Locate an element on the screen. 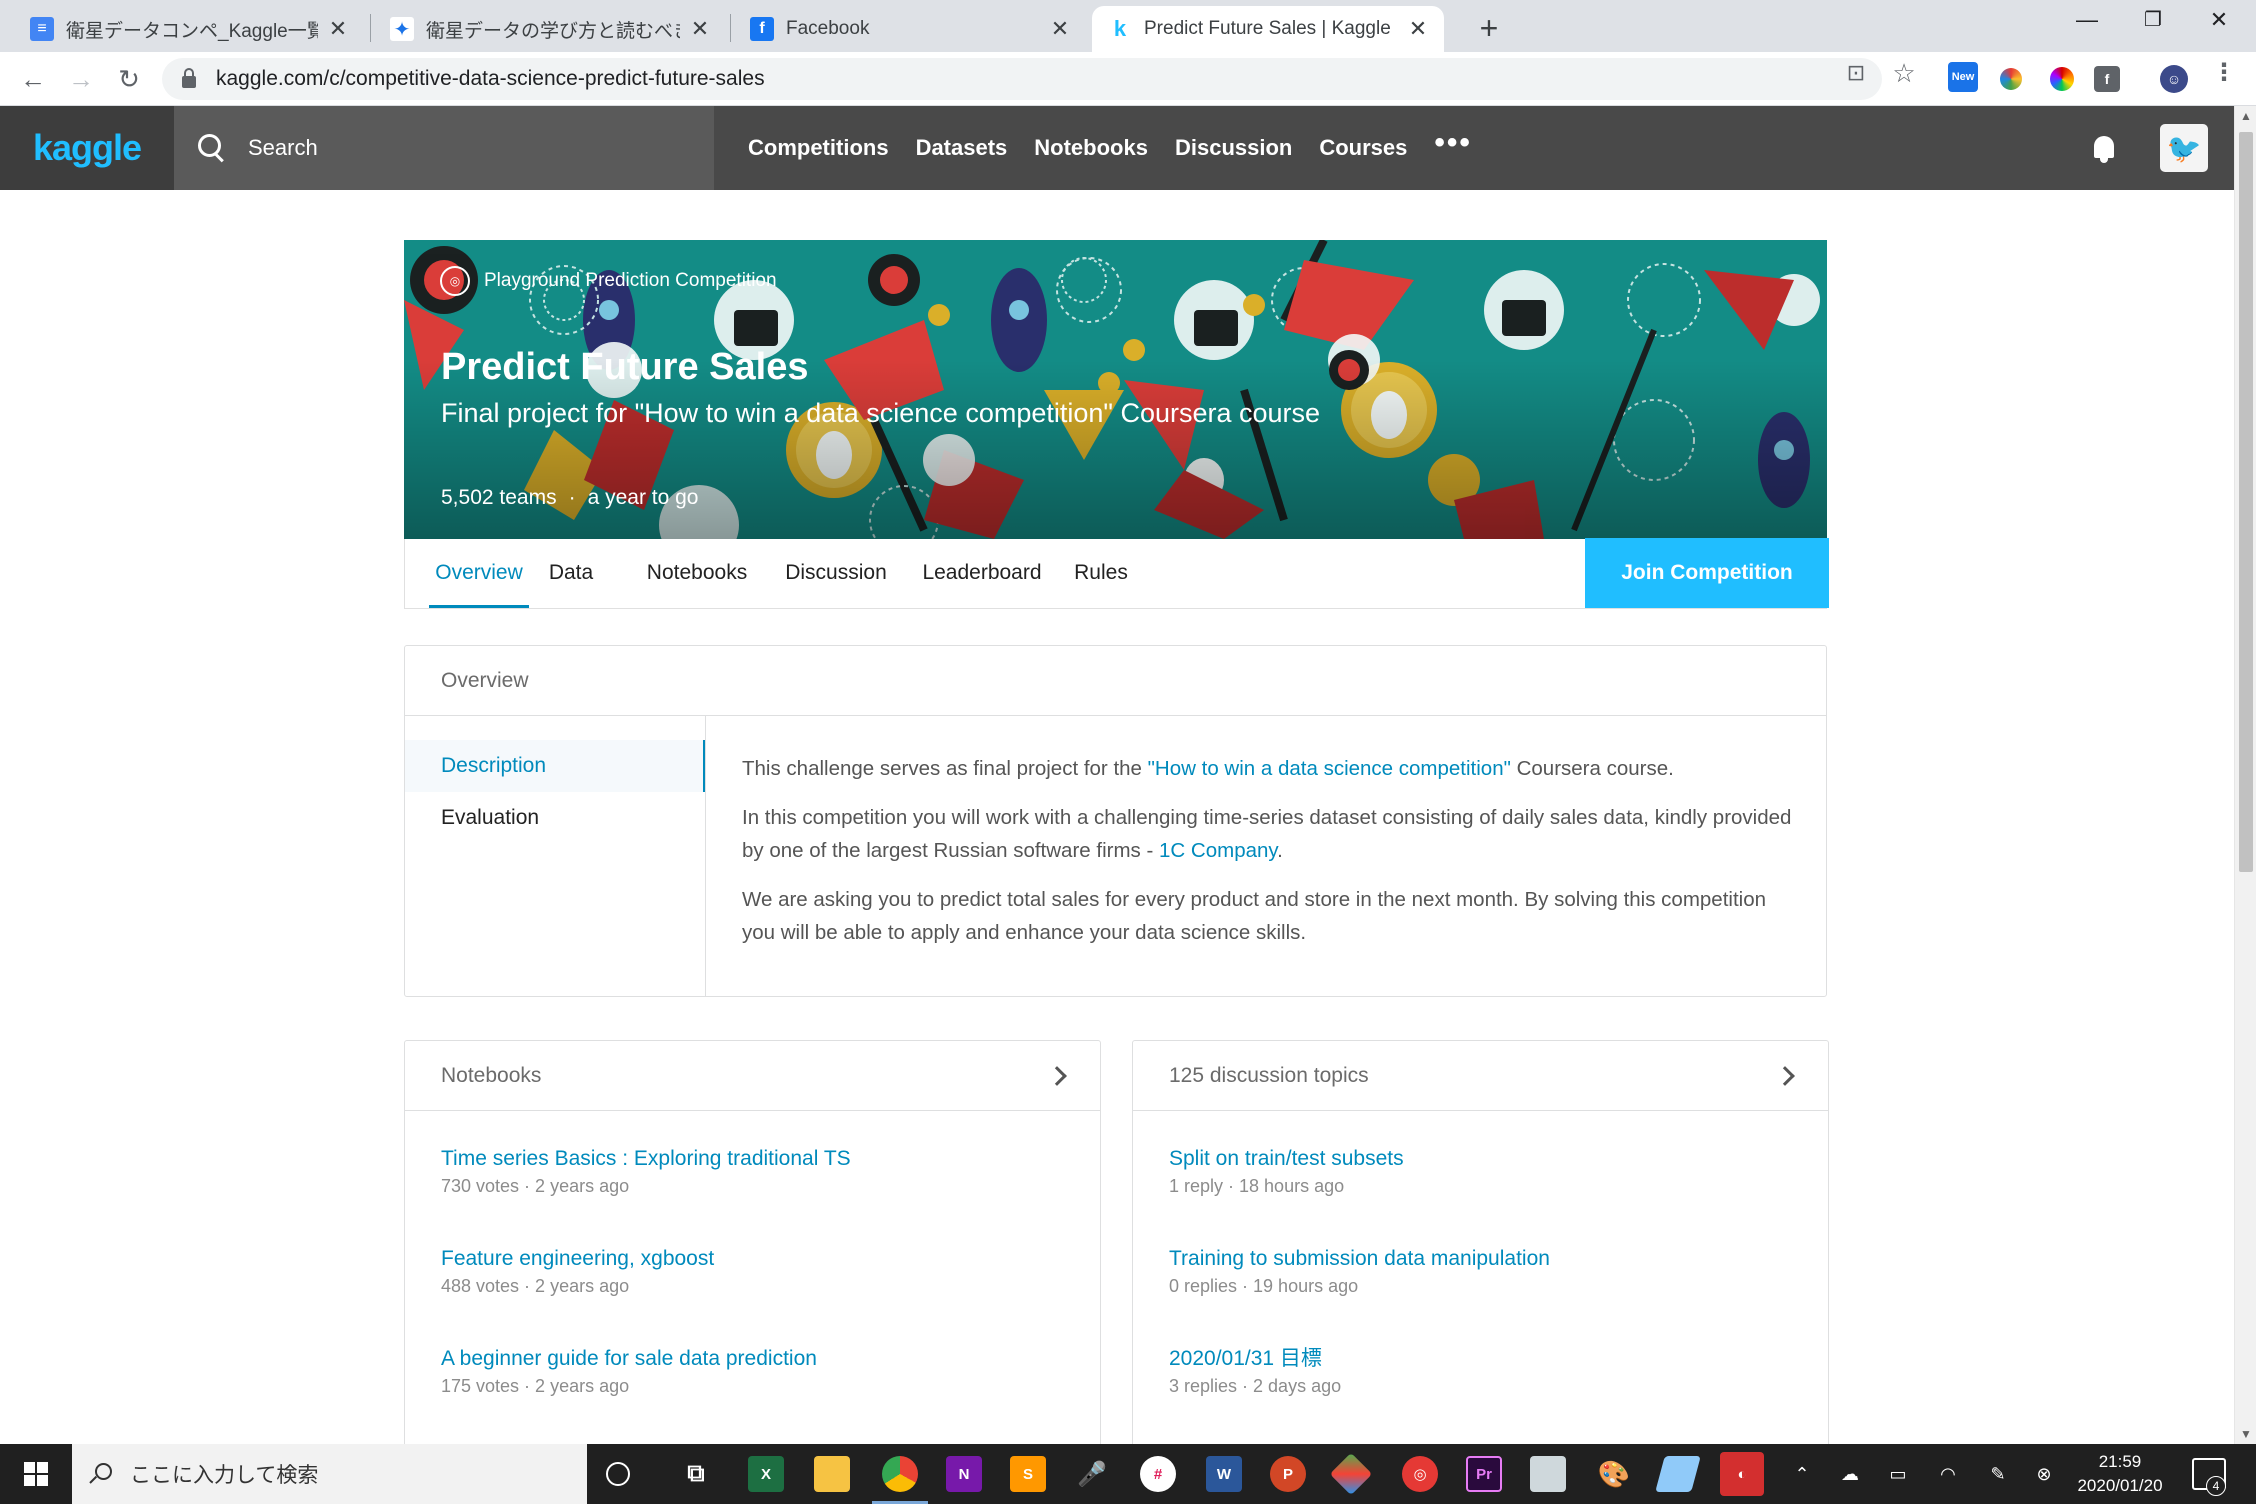  page-scrollbar: ▲ ▼ is located at coordinates (2245, 775).